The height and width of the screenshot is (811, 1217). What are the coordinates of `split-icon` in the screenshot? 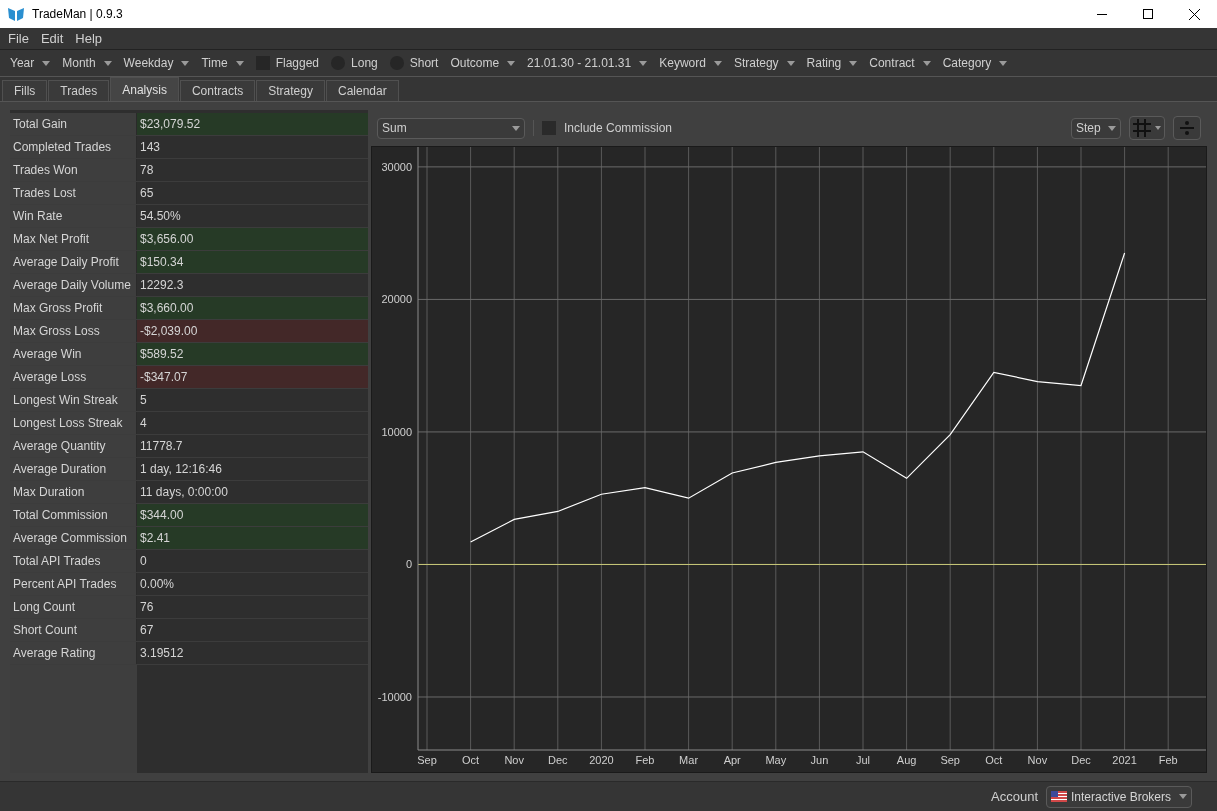 It's located at (1187, 128).